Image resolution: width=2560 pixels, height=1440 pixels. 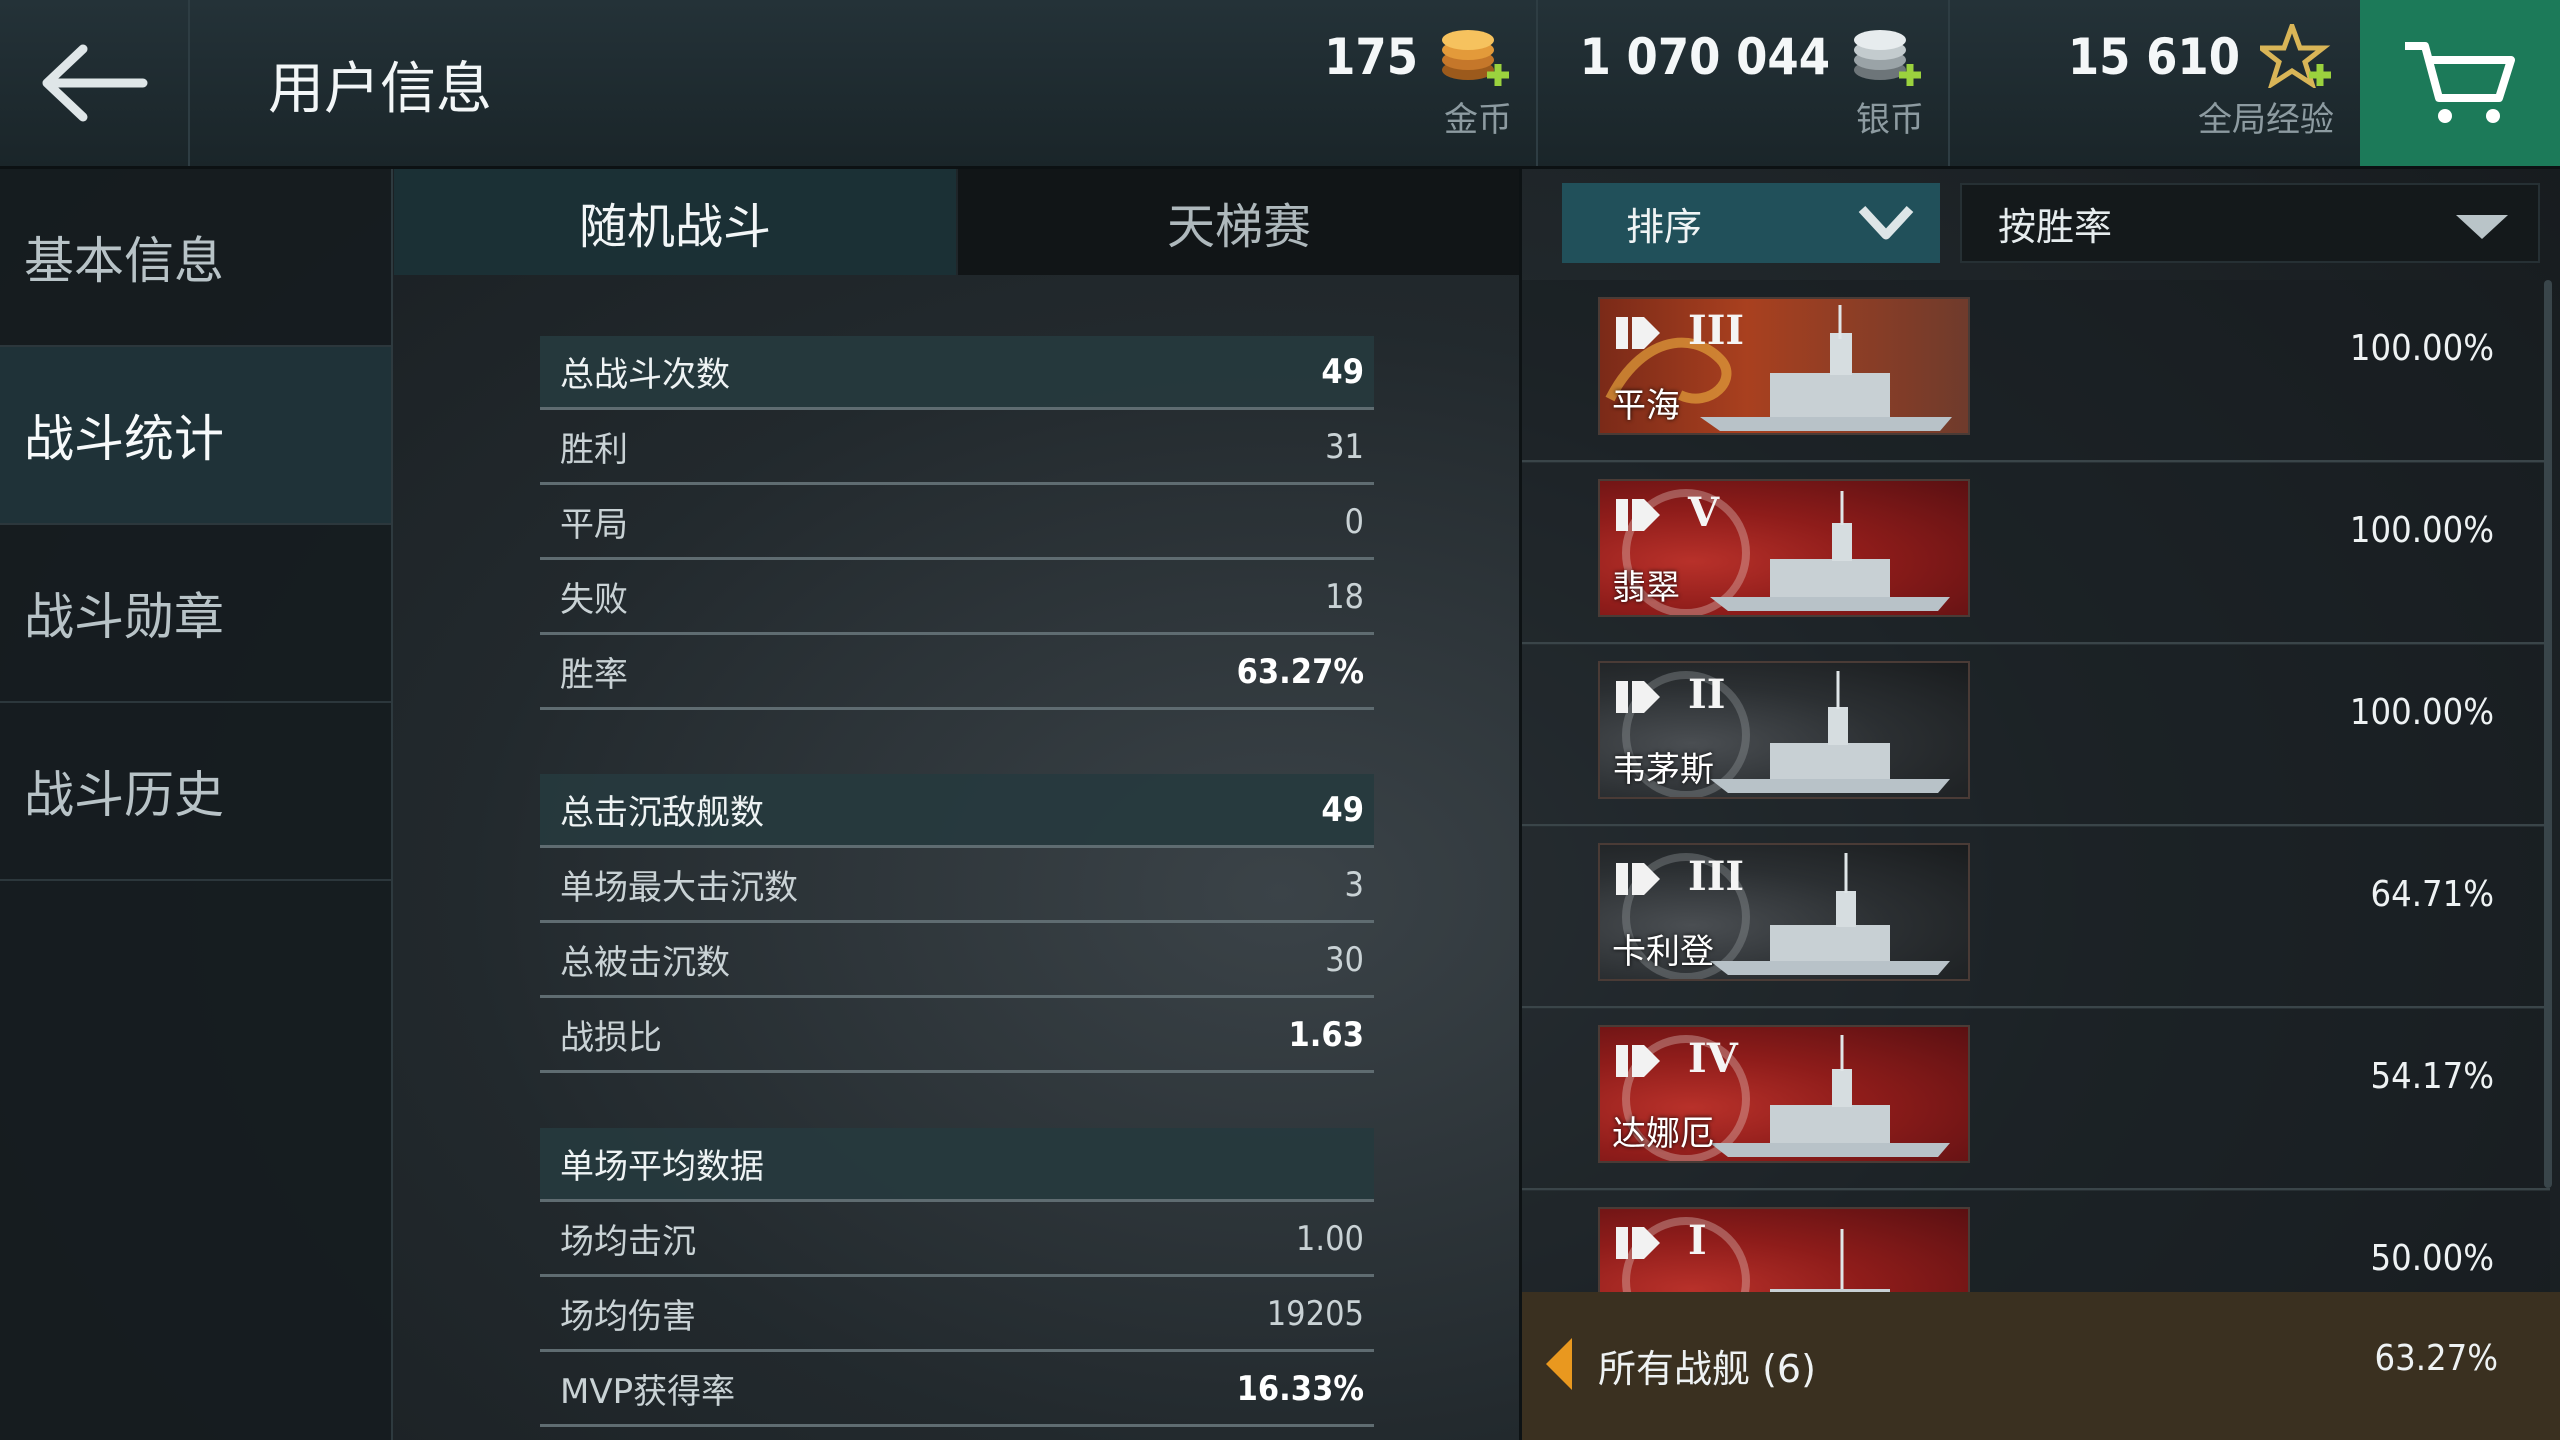 I want to click on stat-header-averages: 单场平均数据, so click(x=957, y=1165).